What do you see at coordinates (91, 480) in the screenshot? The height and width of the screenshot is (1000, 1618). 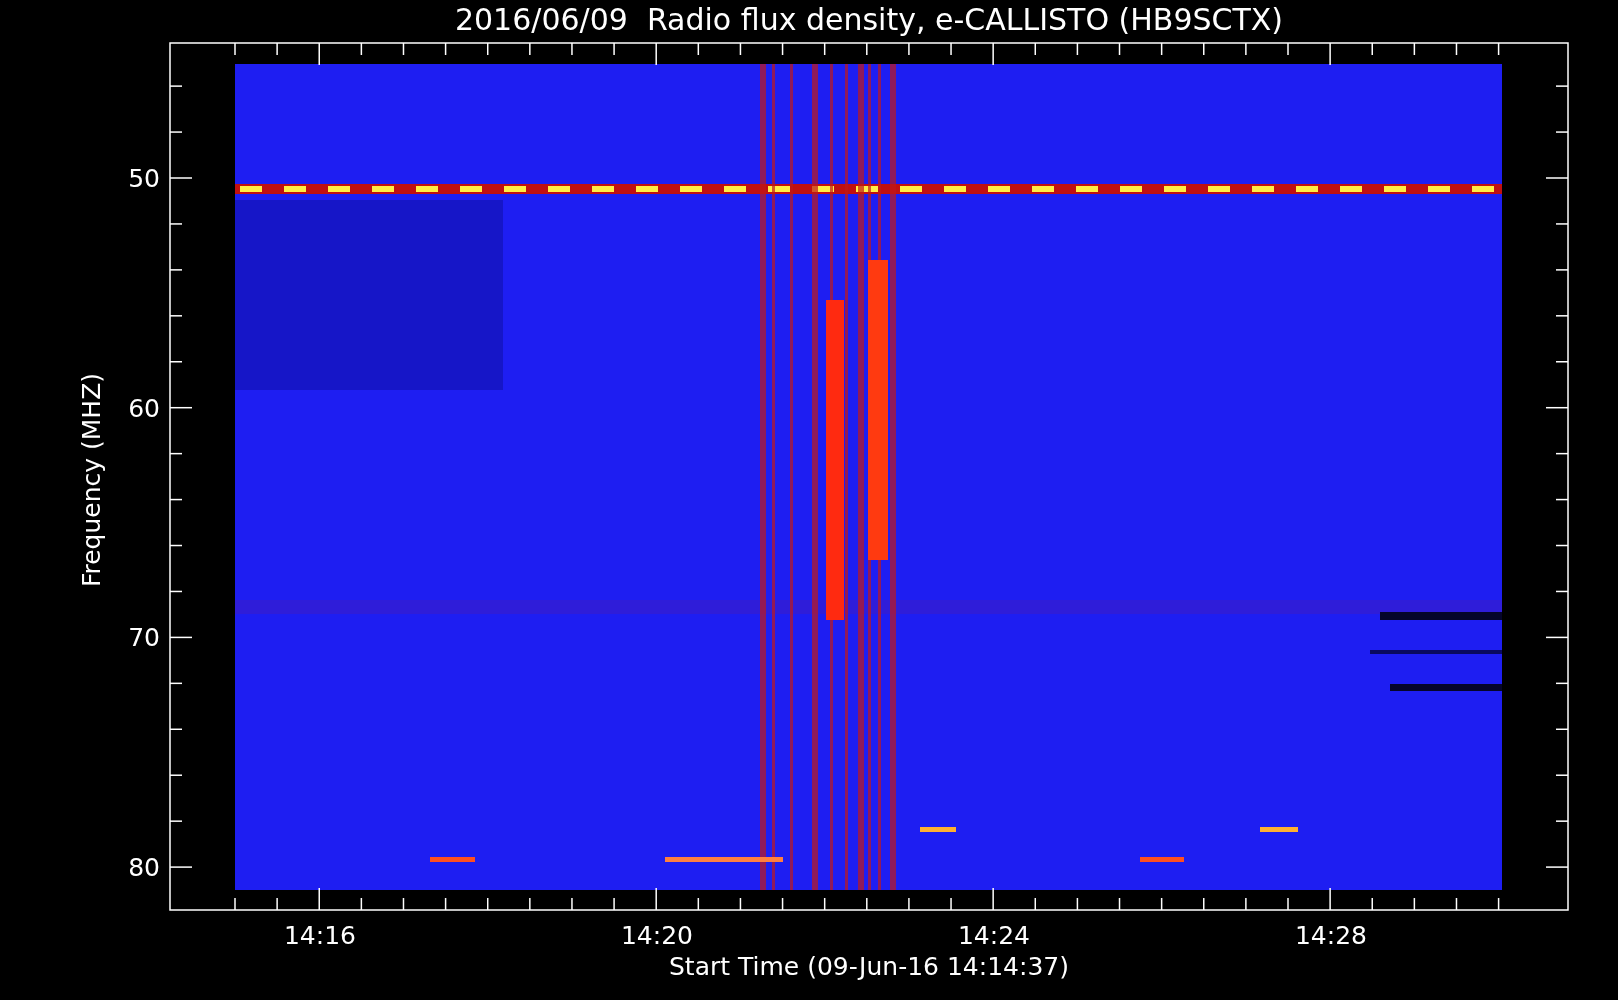 I see `y-axis-label: Frequency (MHZ)` at bounding box center [91, 480].